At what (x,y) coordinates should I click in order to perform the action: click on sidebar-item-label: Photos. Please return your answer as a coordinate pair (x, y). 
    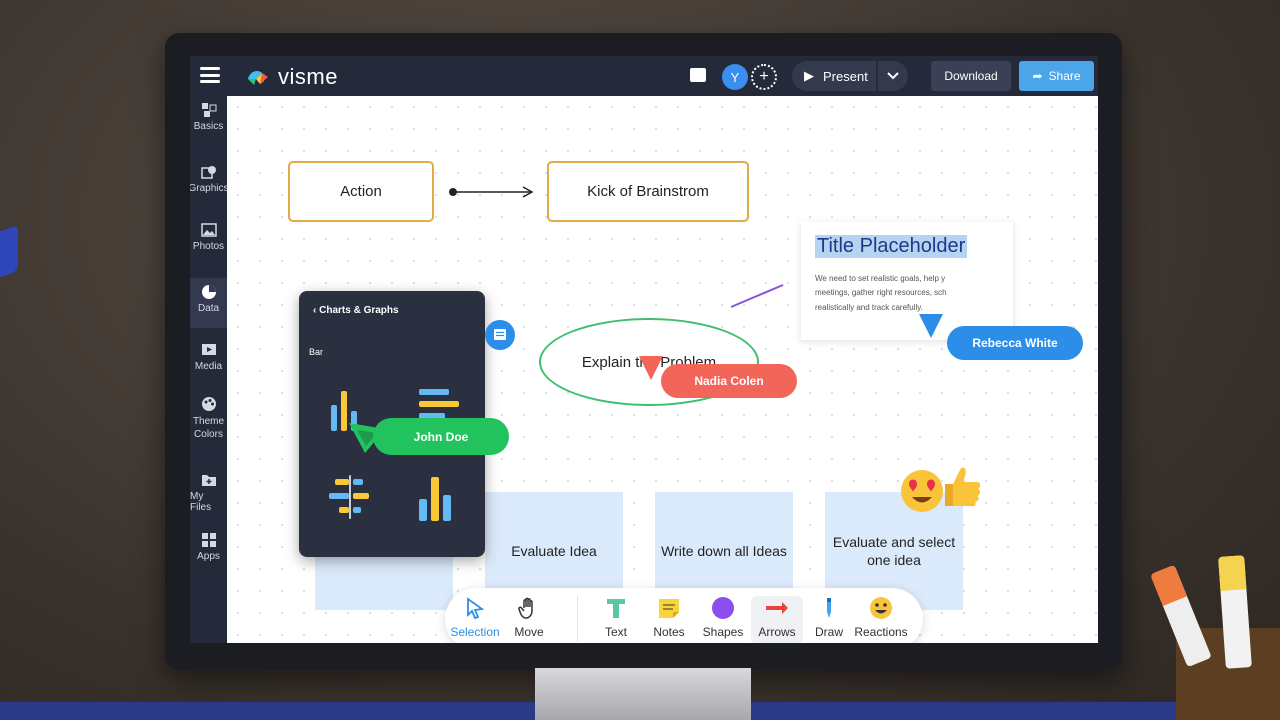
    Looking at the image, I should click on (208, 246).